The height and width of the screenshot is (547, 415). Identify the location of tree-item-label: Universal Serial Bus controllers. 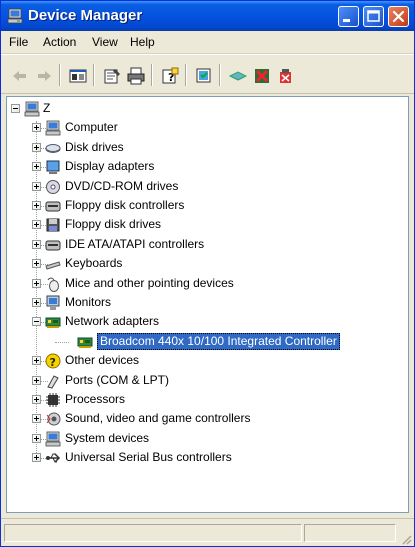
(148, 457).